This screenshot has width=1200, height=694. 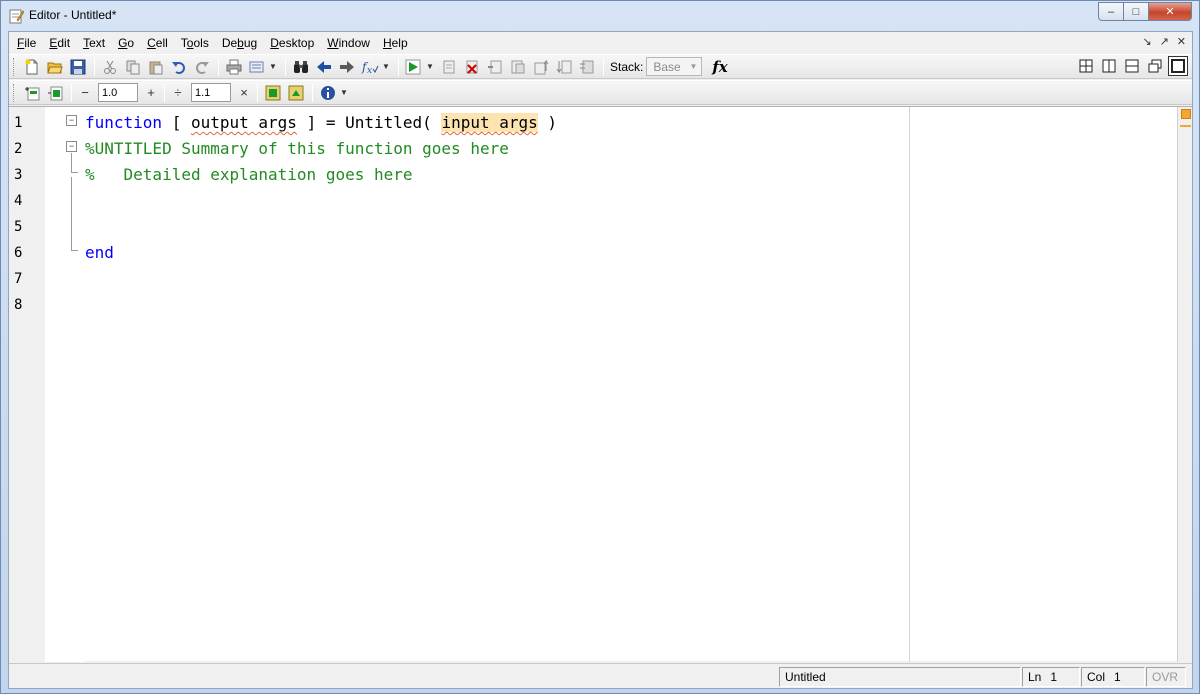 I want to click on cell-info-button, so click(x=328, y=93).